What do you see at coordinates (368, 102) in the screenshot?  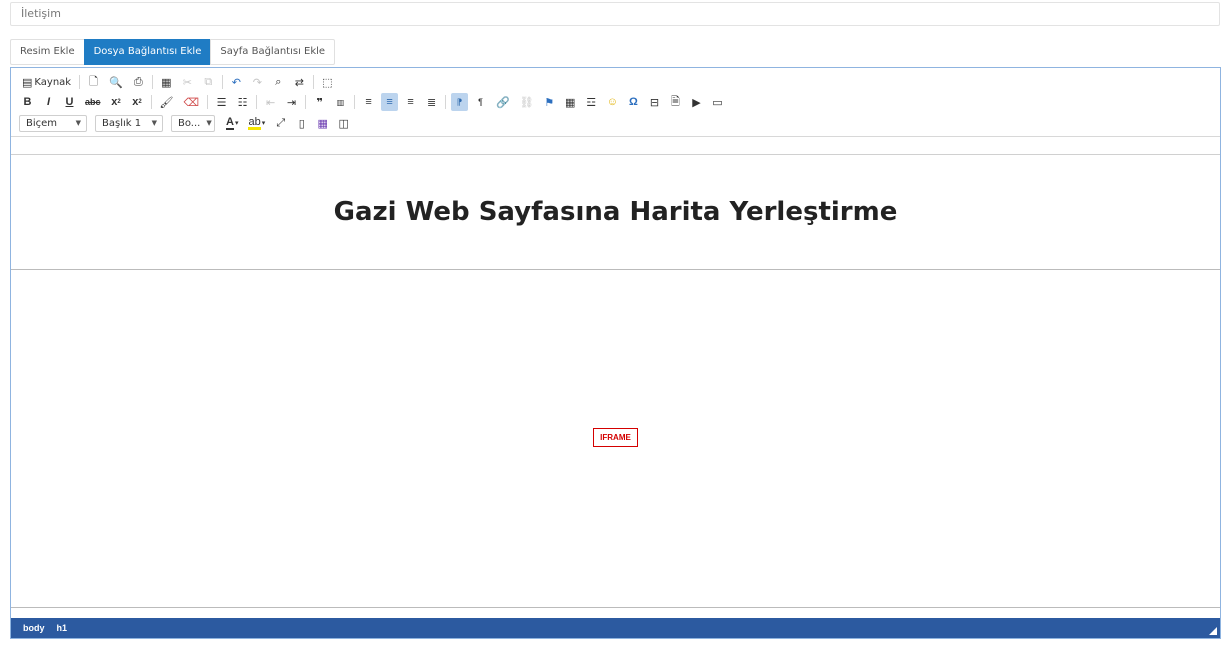 I see `align-left-icon: ≡` at bounding box center [368, 102].